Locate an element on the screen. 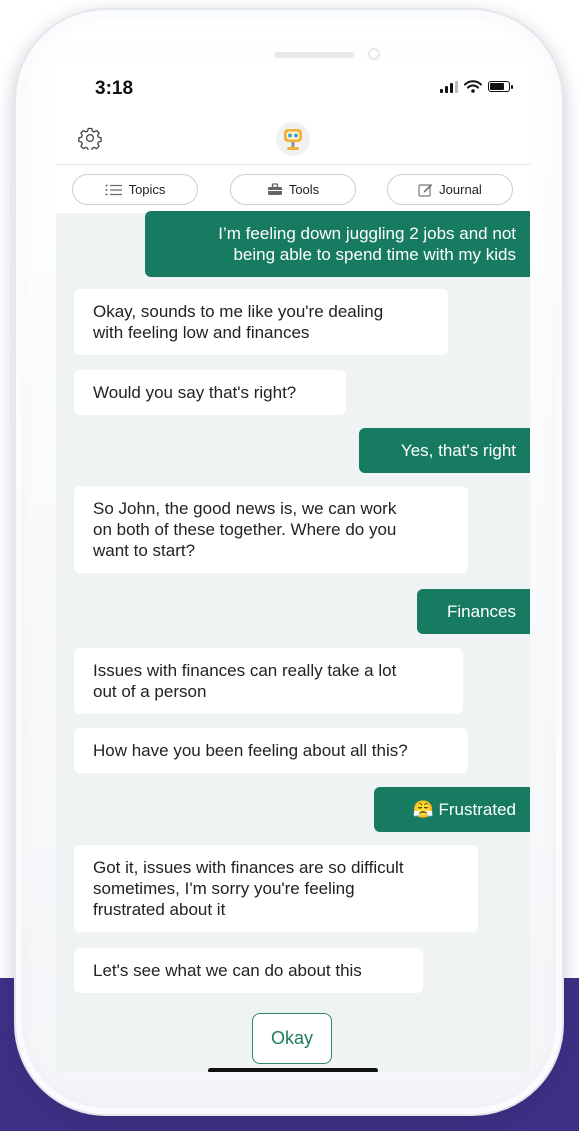 This screenshot has width=579, height=1131. status-icons is located at coordinates (476, 86).